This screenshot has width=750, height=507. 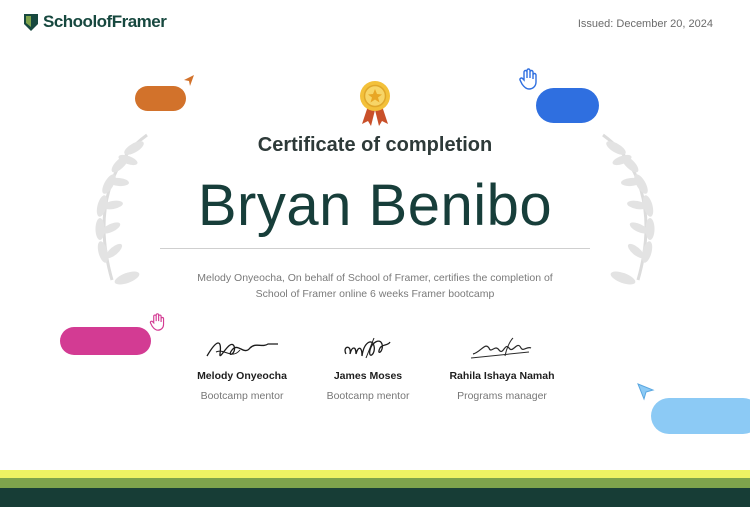 I want to click on shield-logo-icon, so click(x=31, y=22).